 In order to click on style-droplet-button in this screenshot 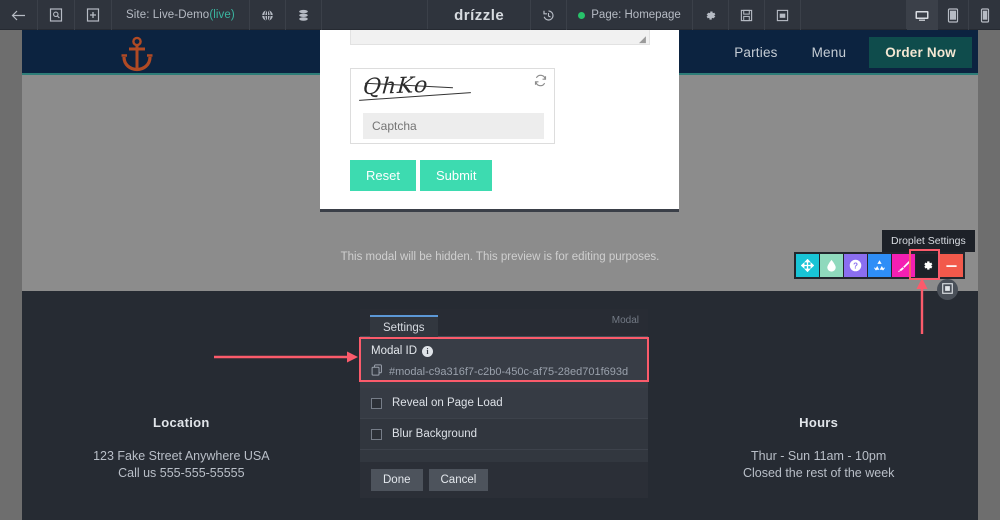, I will do `click(903, 265)`.